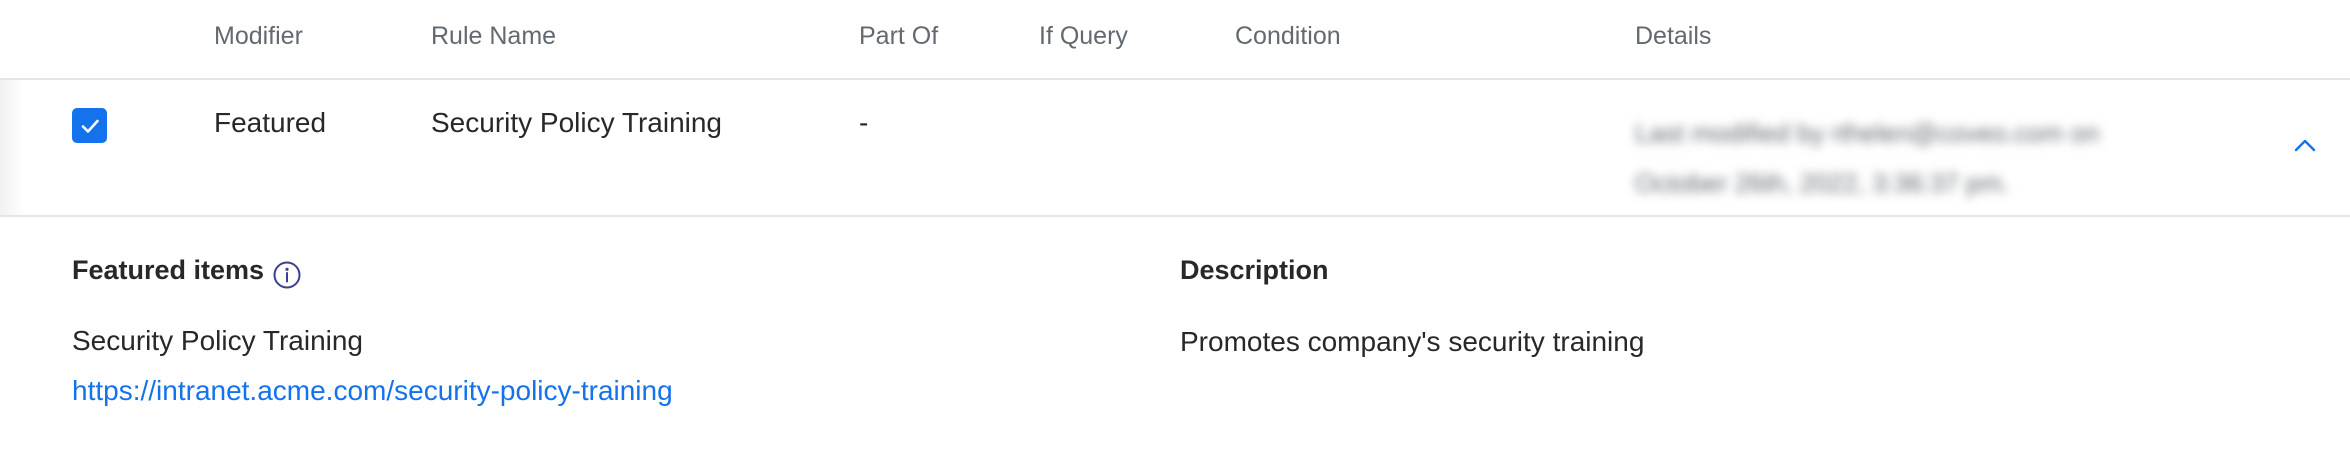  I want to click on row-select-checkbox, so click(89, 125).